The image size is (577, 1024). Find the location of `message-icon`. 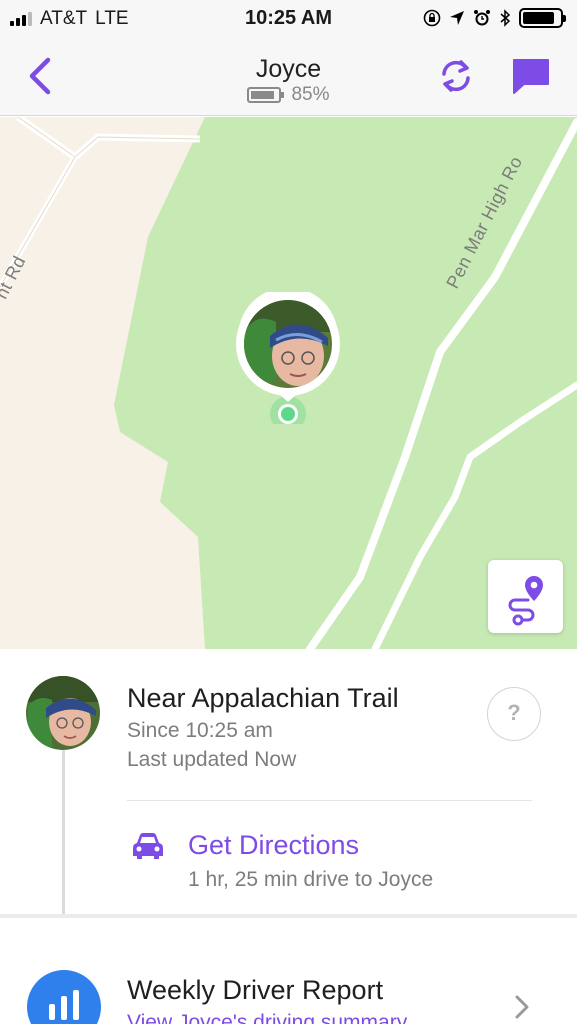

message-icon is located at coordinates (531, 76).